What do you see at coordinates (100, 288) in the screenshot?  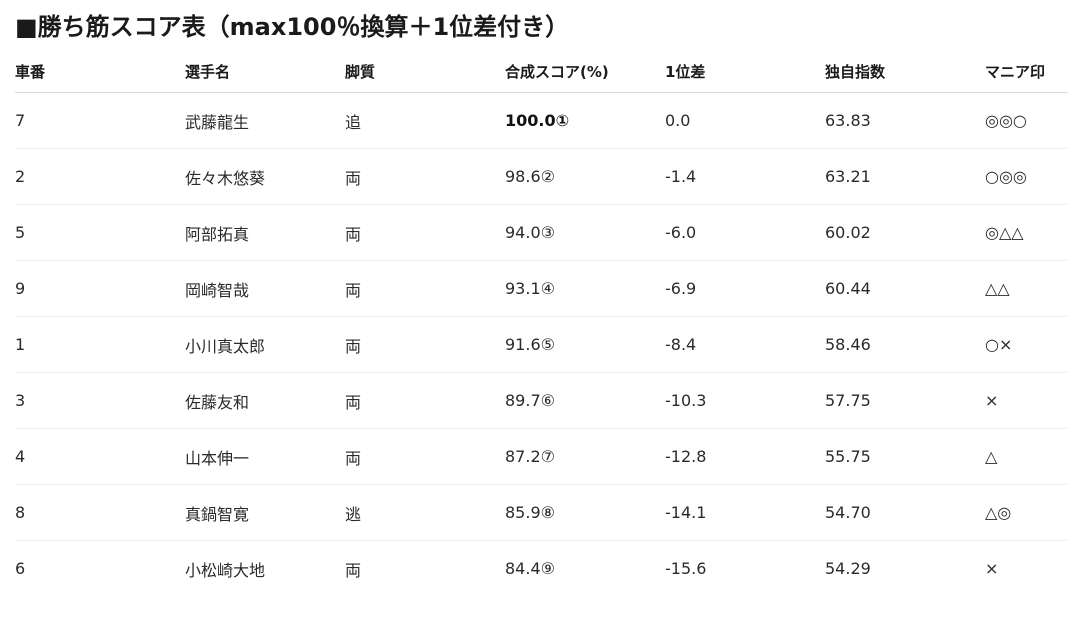 I see `cell-car-number: 9` at bounding box center [100, 288].